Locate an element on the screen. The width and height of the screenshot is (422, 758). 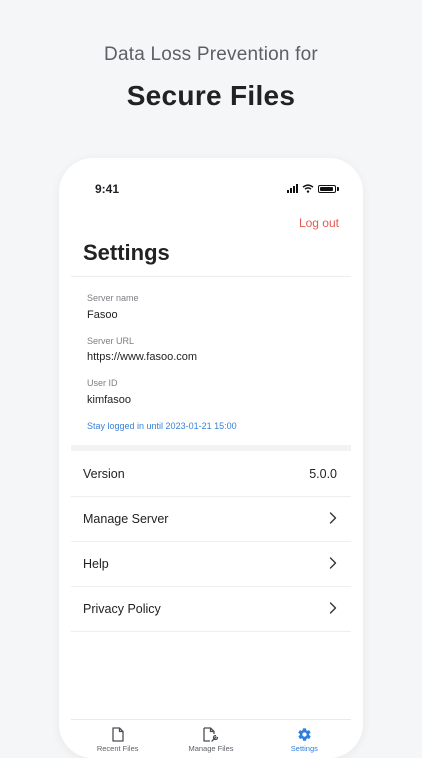
tab-settings: Settings is located at coordinates (304, 739).